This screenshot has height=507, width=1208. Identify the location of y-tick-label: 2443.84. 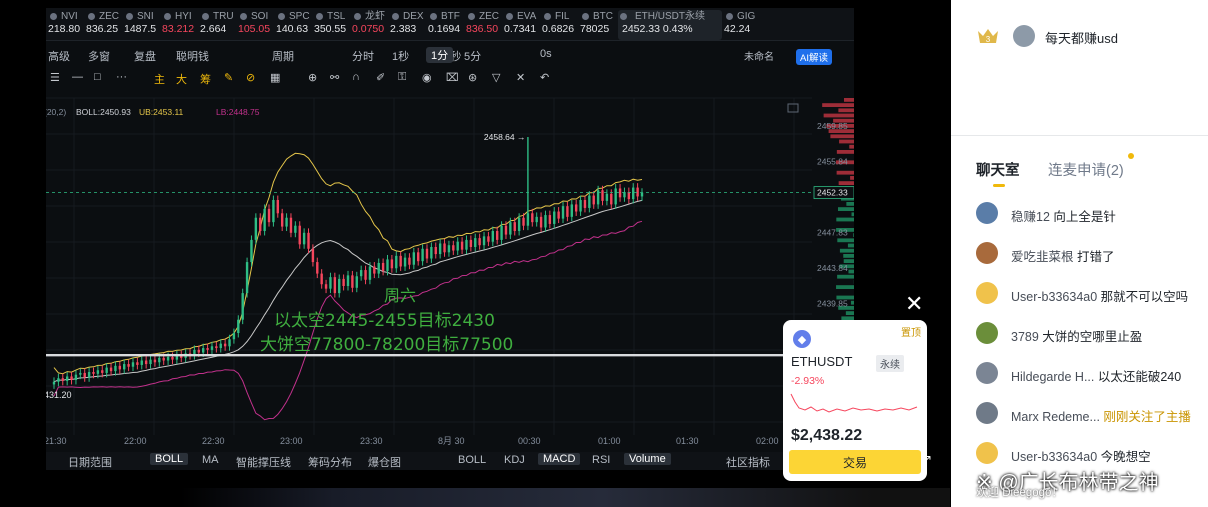
(832, 268).